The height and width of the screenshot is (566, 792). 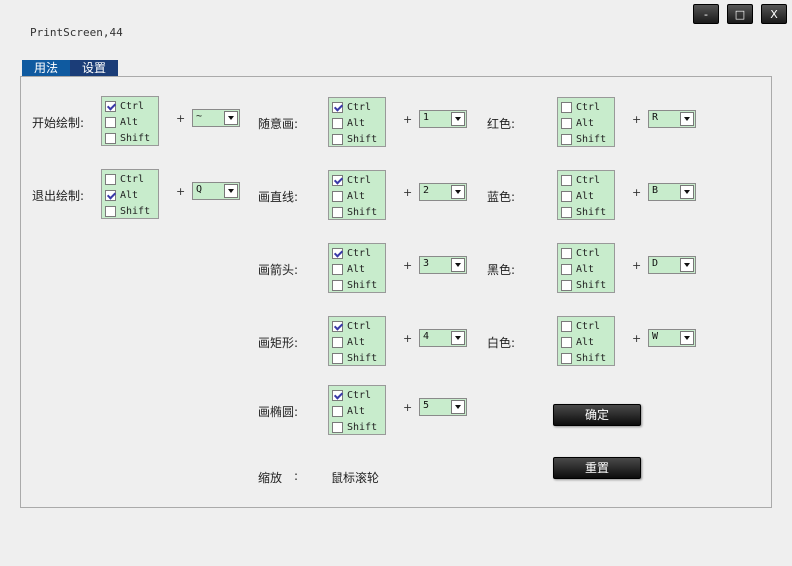 I want to click on line-shift-option: Shift, so click(x=358, y=212).